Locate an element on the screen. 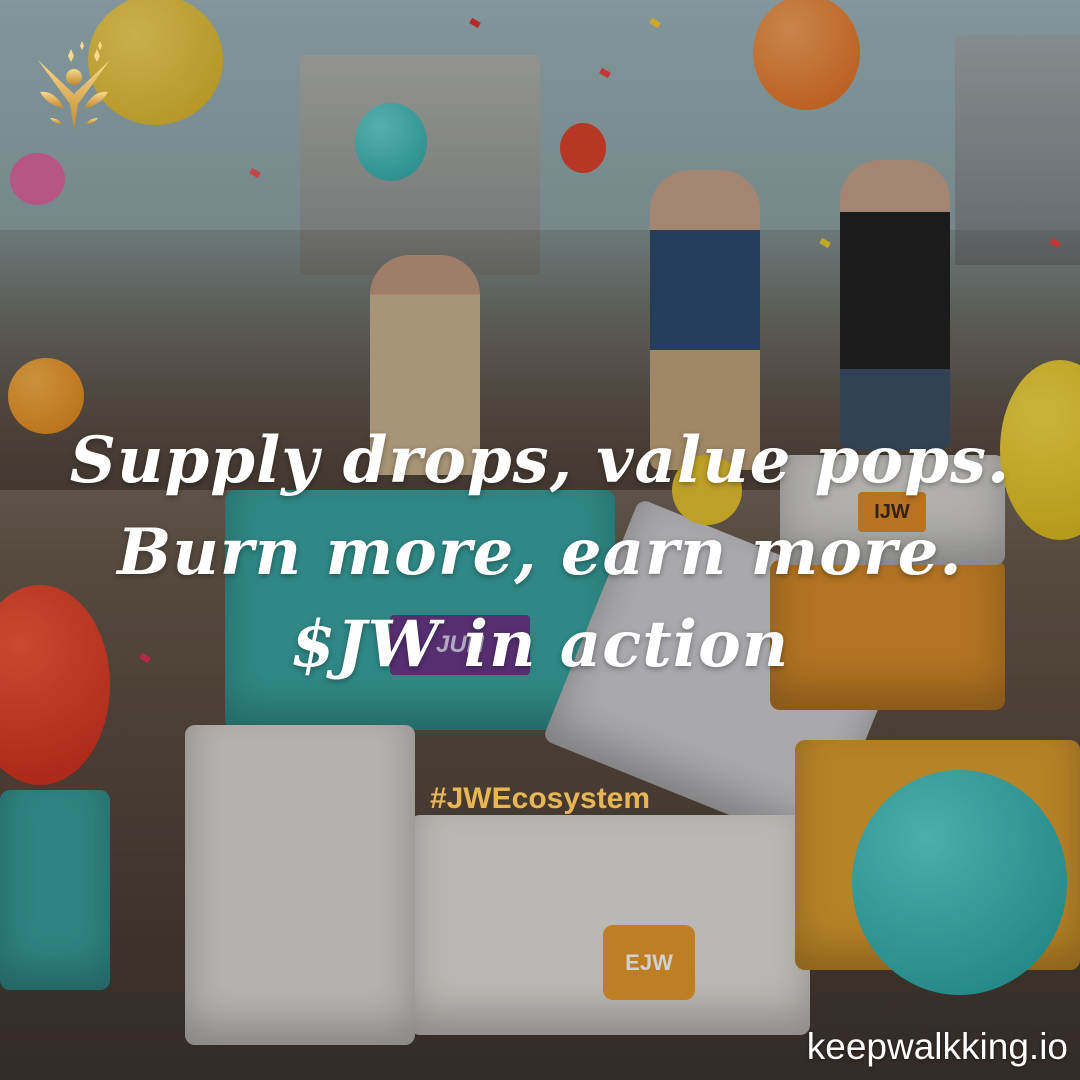 This screenshot has width=1080, height=1080. hashtag: #JWEcosystem is located at coordinates (540, 798).